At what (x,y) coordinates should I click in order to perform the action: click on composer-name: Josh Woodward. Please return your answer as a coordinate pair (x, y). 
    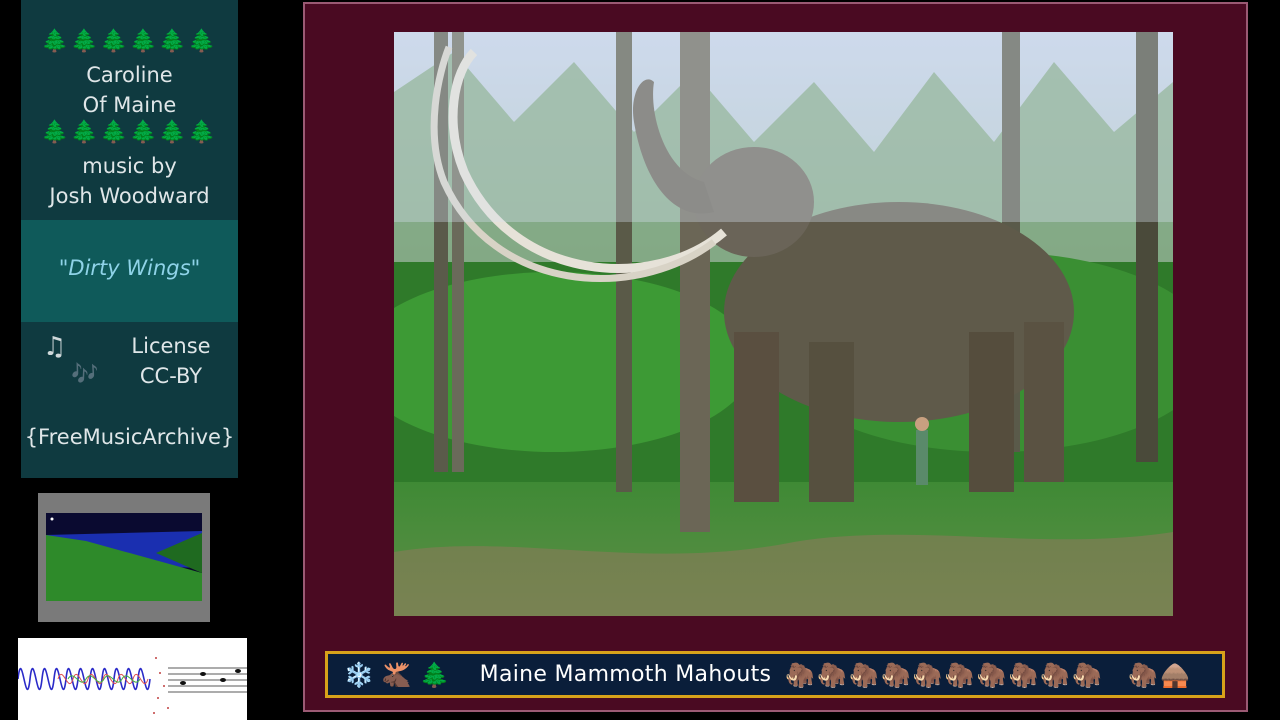
    Looking at the image, I should click on (129, 196).